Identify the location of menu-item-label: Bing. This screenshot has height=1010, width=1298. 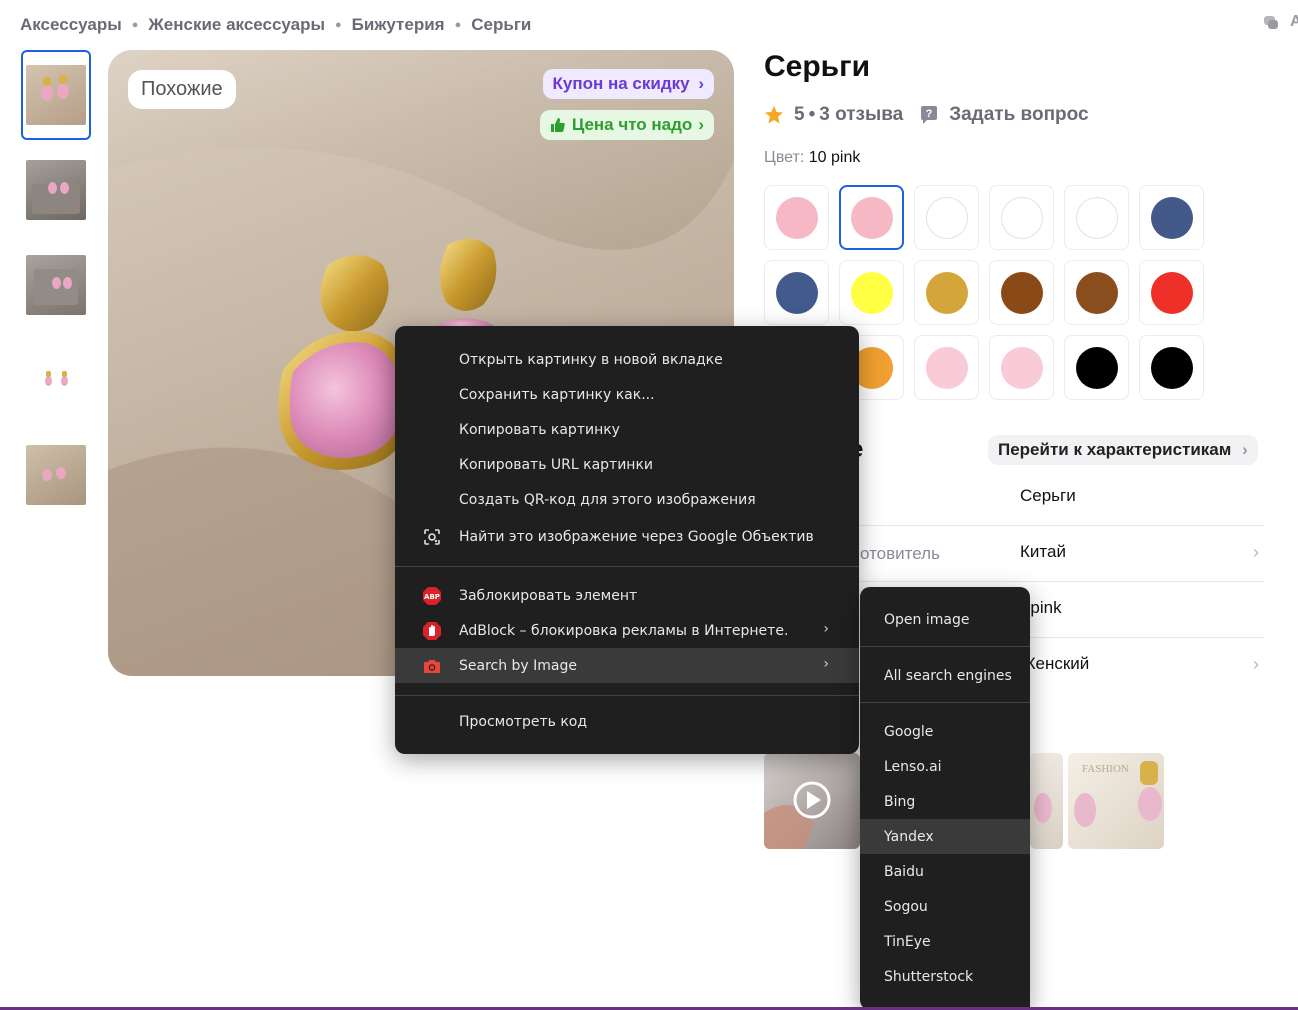
(900, 801).